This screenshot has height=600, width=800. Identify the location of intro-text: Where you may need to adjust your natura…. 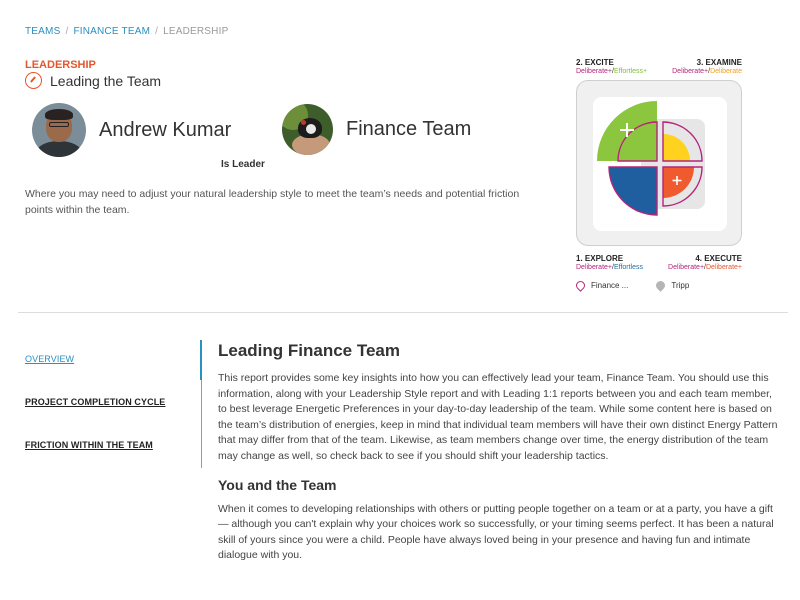
(272, 202).